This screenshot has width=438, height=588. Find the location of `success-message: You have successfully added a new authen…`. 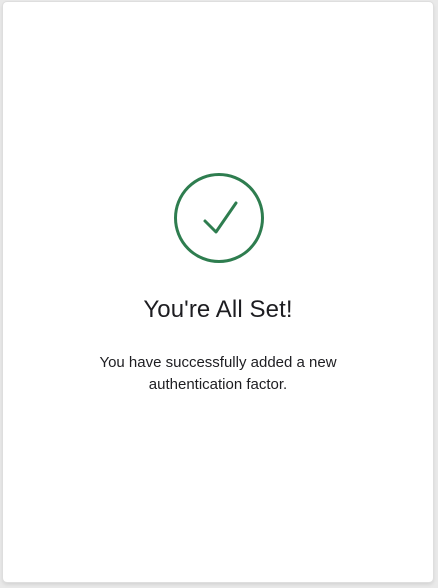

success-message: You have successfully added a new authen… is located at coordinates (218, 373).